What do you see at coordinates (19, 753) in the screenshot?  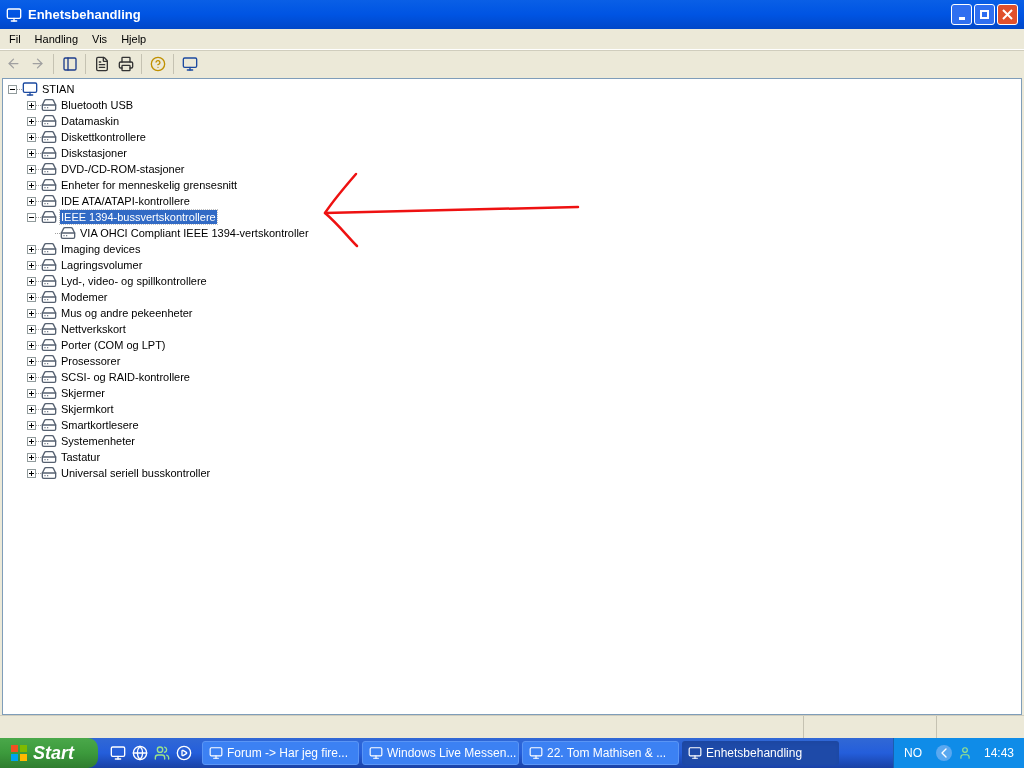 I see `windows-logo-icon` at bounding box center [19, 753].